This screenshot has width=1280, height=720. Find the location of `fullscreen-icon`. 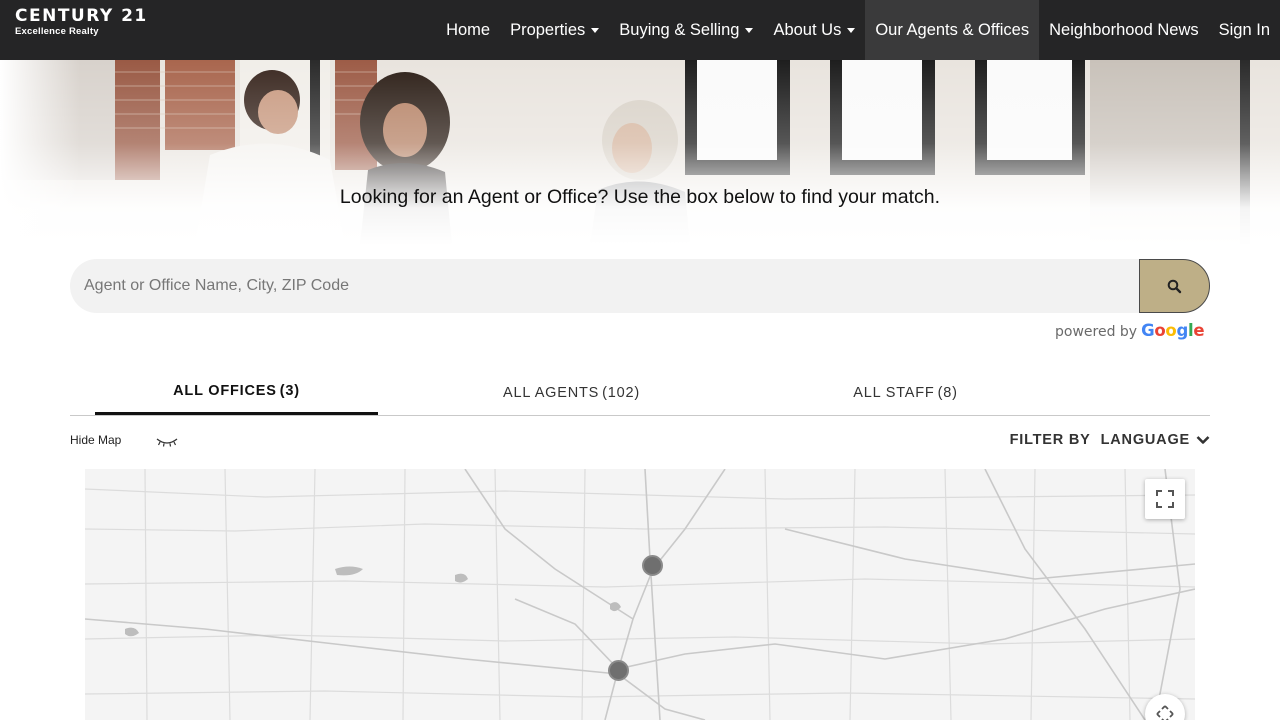

fullscreen-icon is located at coordinates (1165, 499).